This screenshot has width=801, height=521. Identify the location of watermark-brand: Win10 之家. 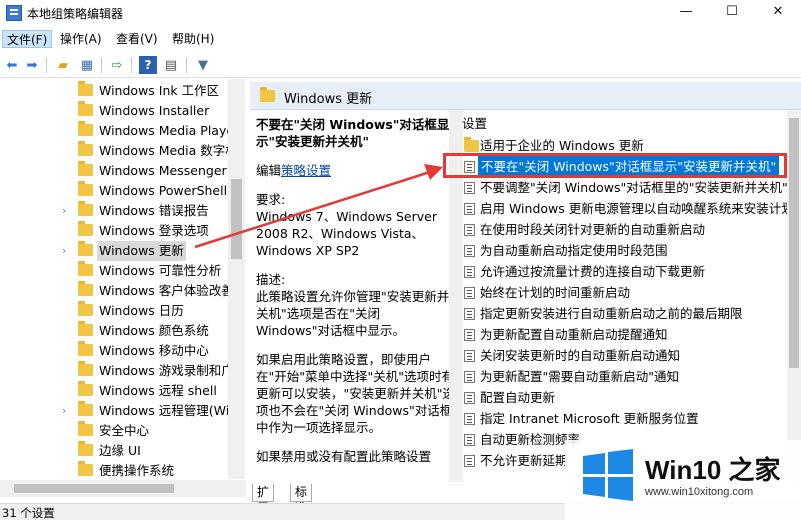
(713, 470).